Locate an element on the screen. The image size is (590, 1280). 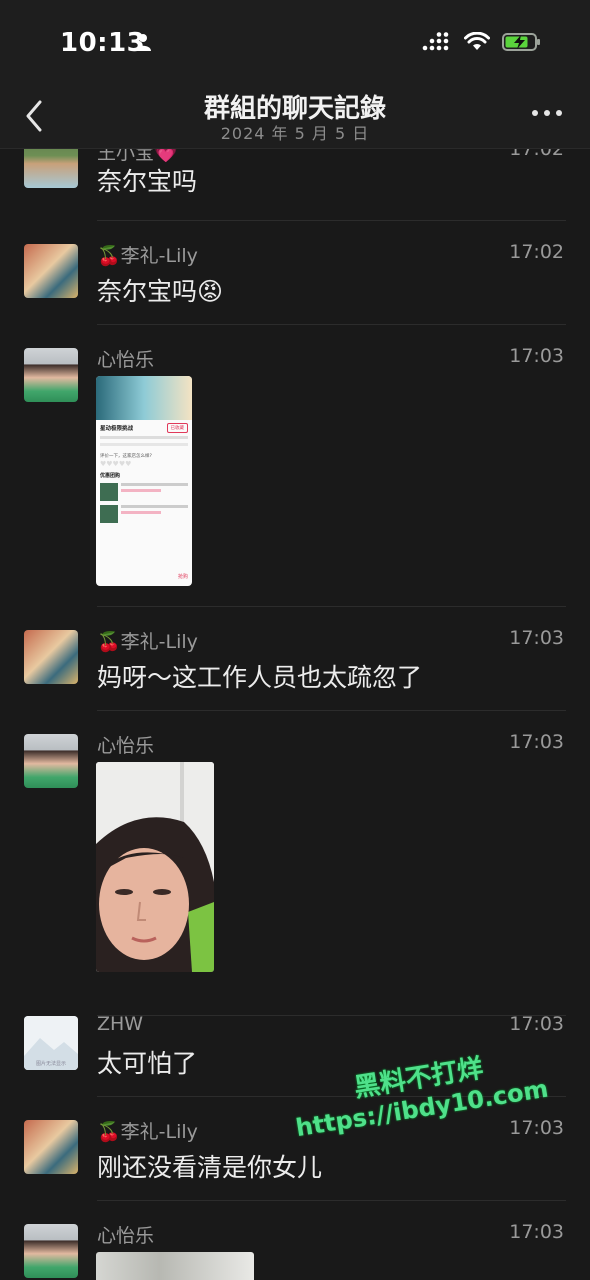
status-bar: 10:13 is located at coordinates (295, 44).